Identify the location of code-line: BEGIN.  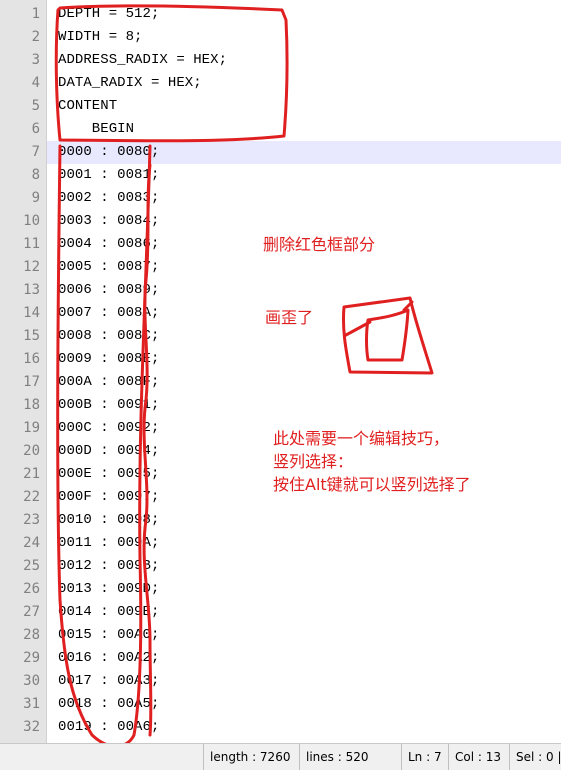
(96, 129).